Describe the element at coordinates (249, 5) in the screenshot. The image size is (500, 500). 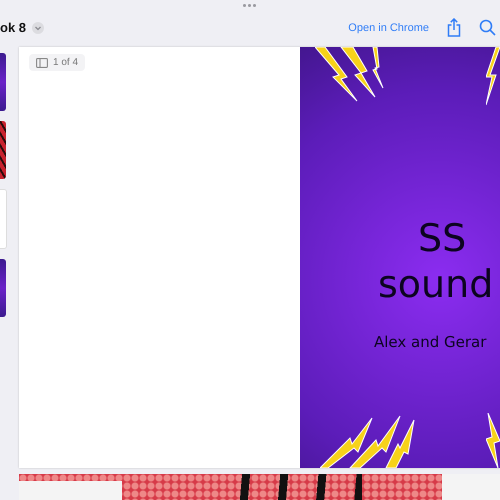
I see `grabber-icon` at that location.